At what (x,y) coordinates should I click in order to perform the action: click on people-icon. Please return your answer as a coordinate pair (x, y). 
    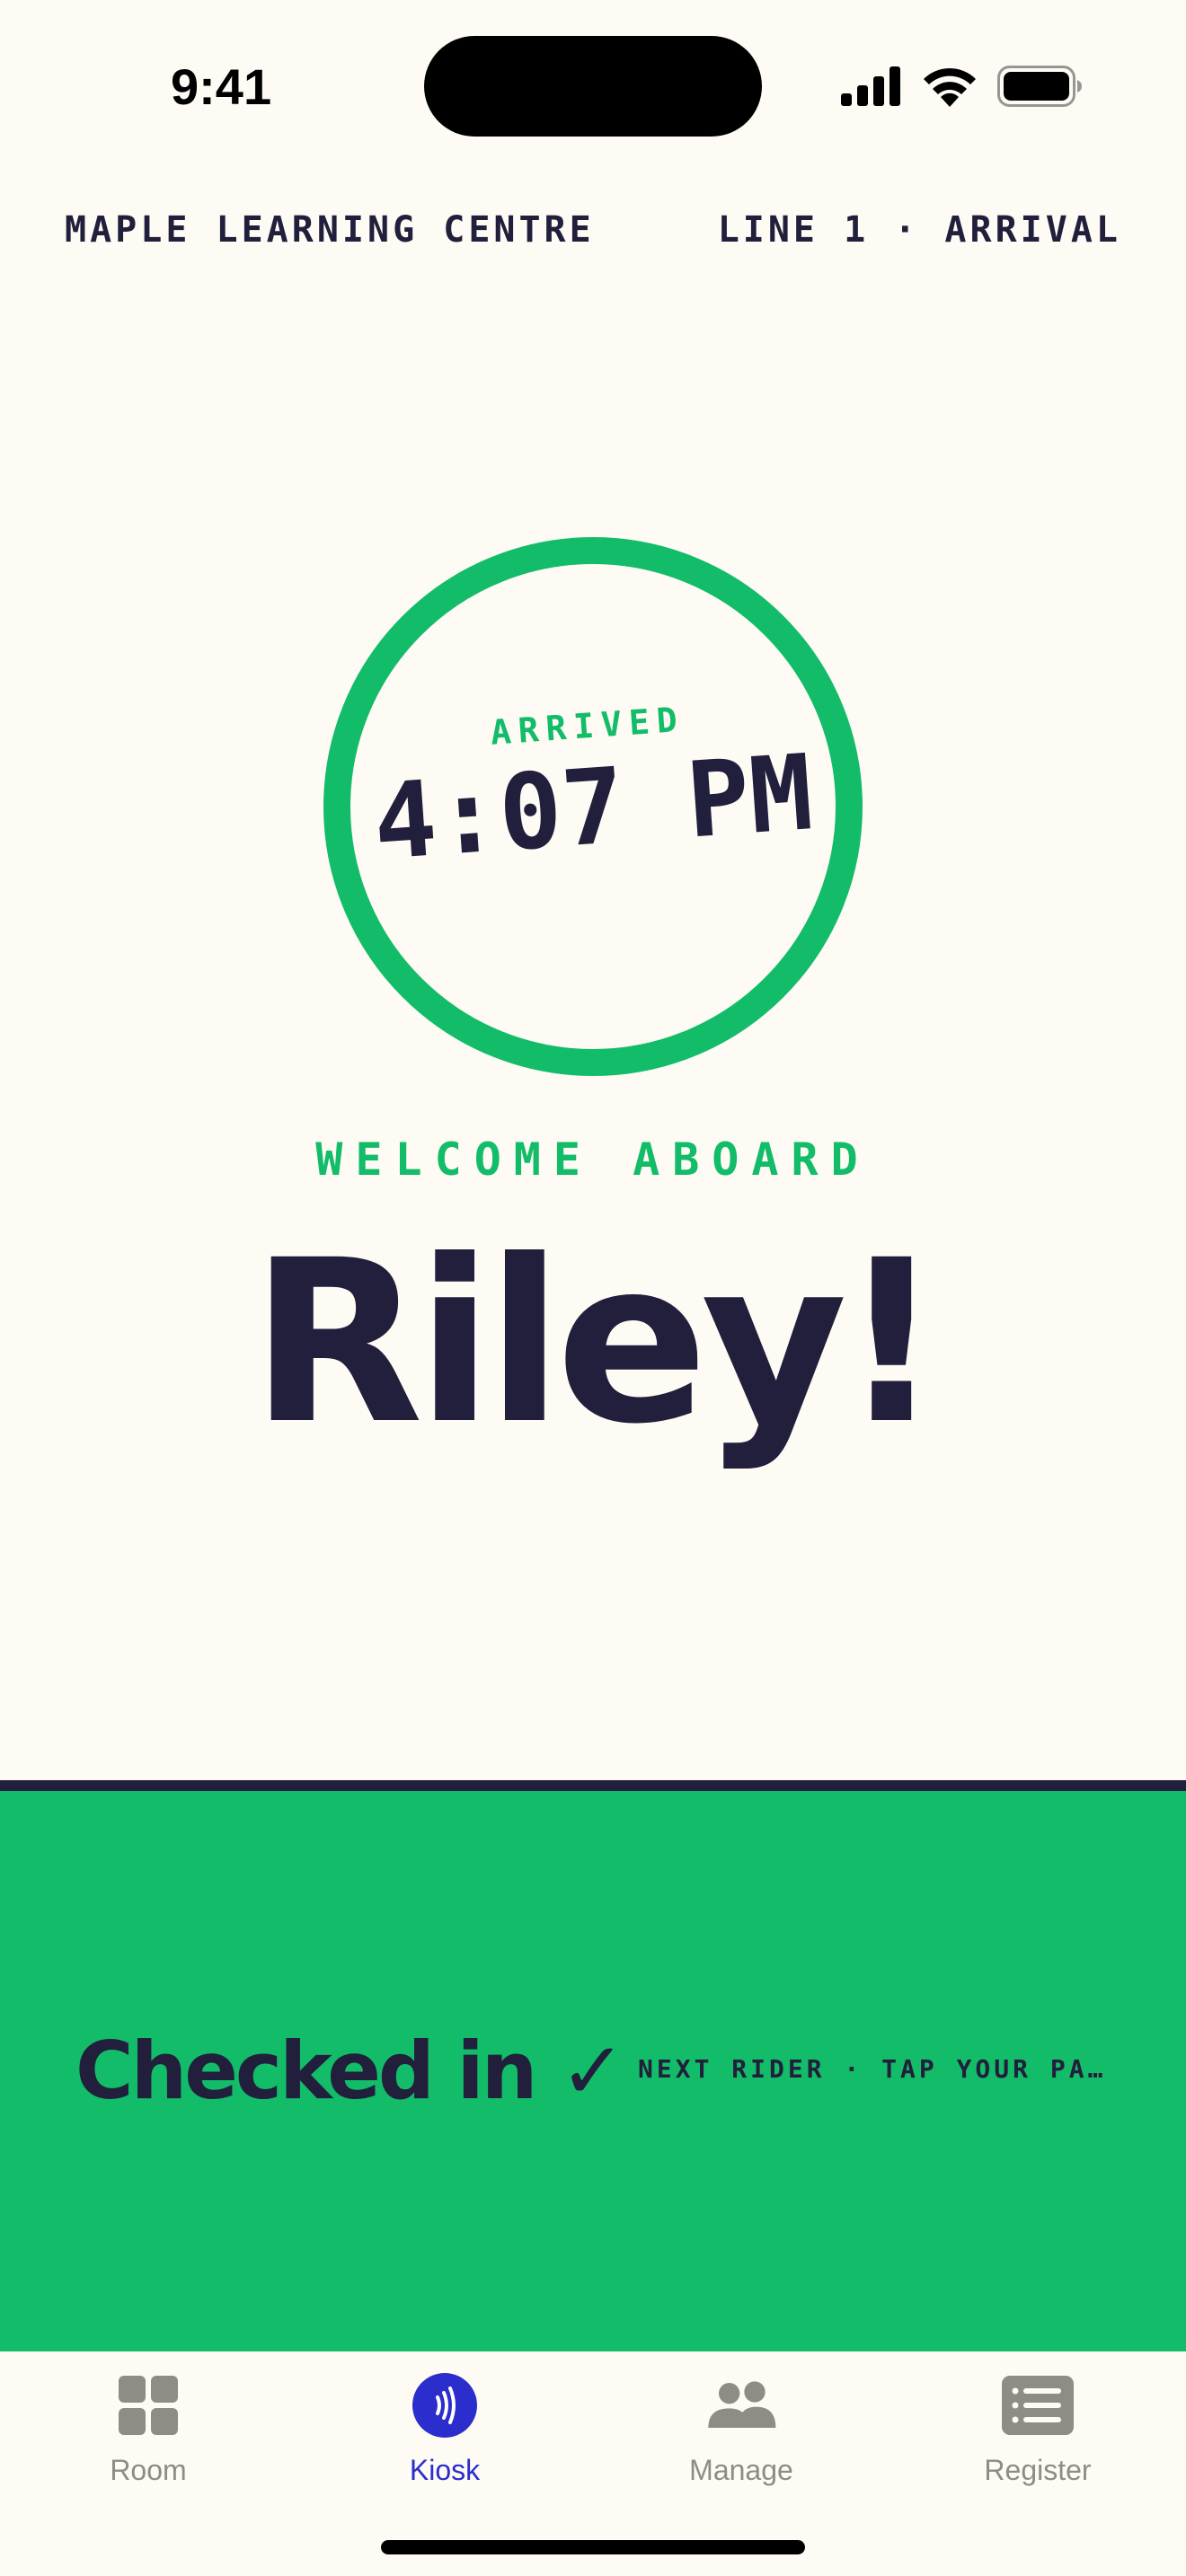
    Looking at the image, I should click on (741, 2405).